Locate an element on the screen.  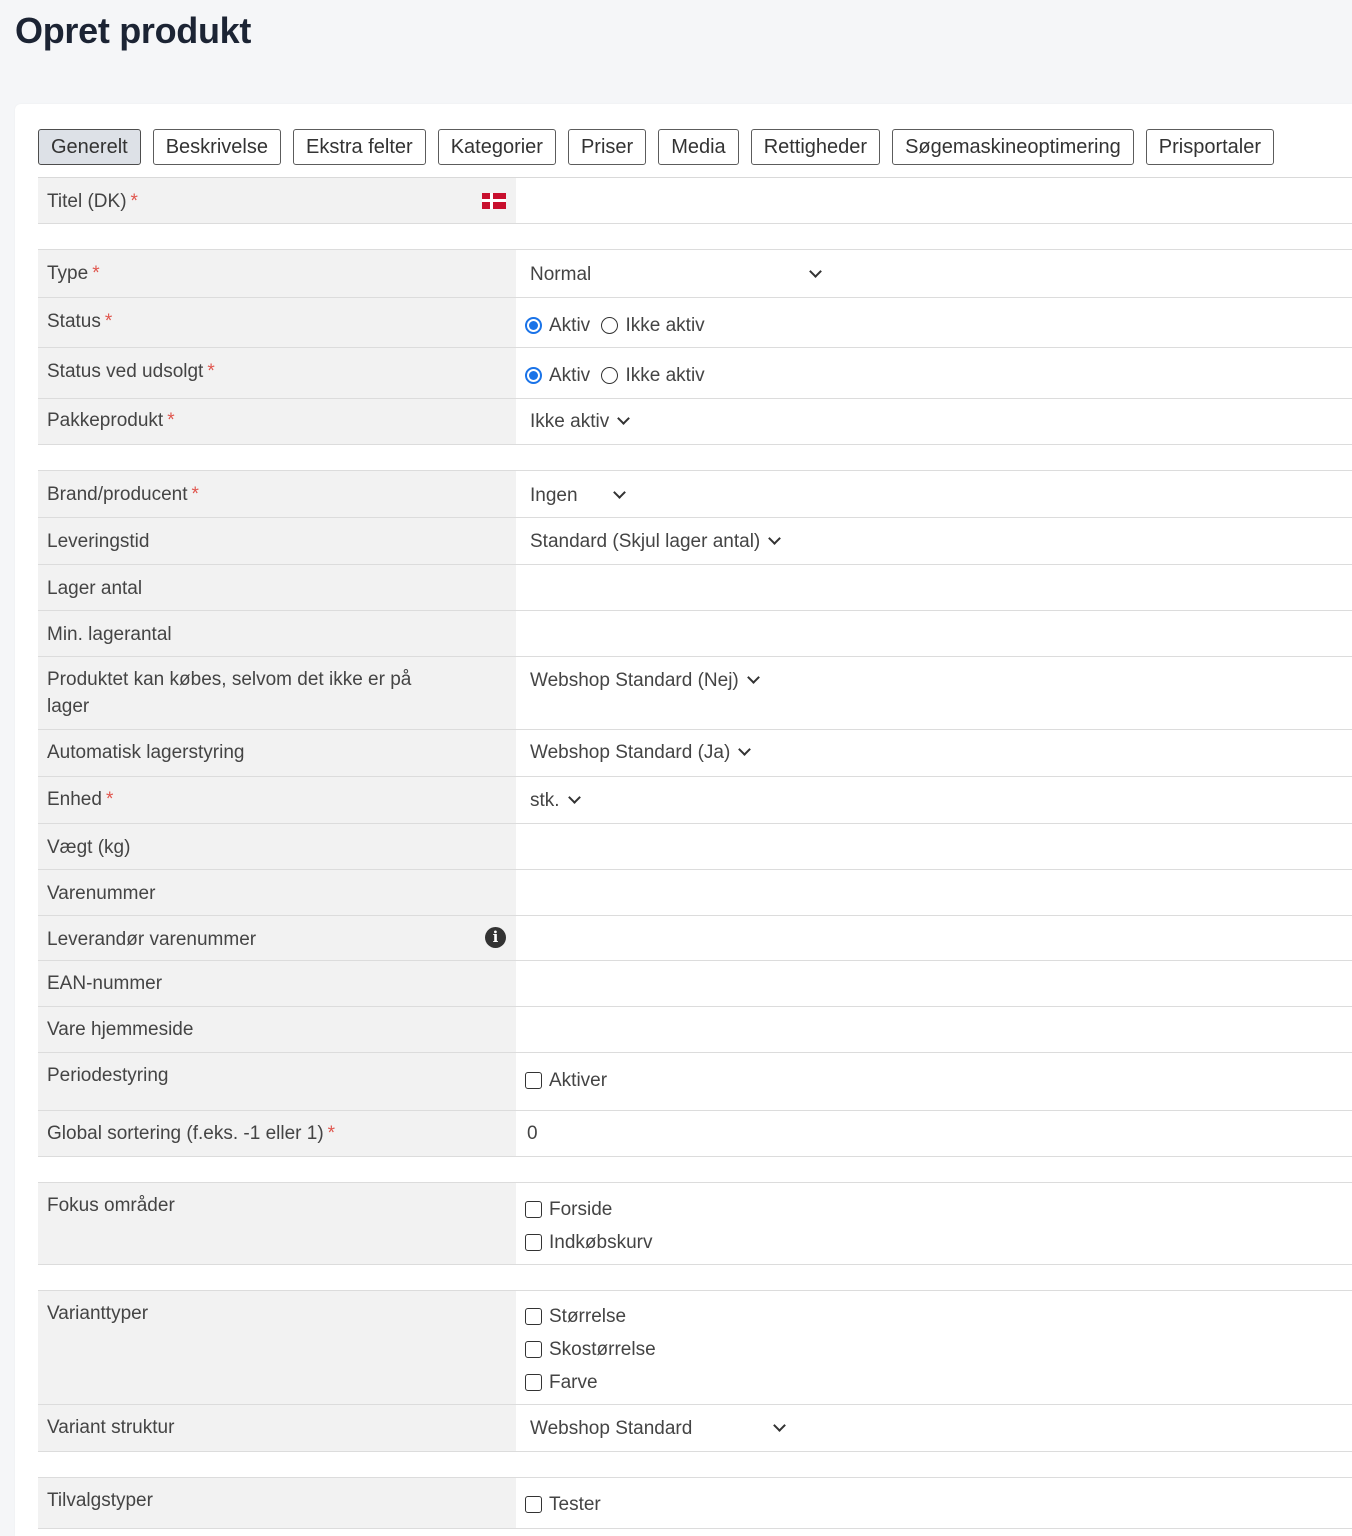
variant-option-skostorrelse: Skostørrelse is located at coordinates (602, 1349).